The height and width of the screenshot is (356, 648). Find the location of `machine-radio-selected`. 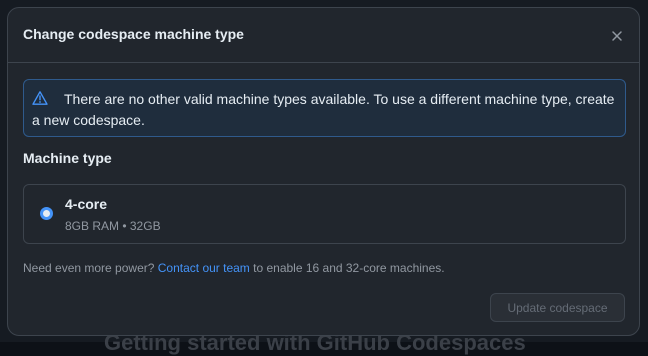

machine-radio-selected is located at coordinates (46, 213).